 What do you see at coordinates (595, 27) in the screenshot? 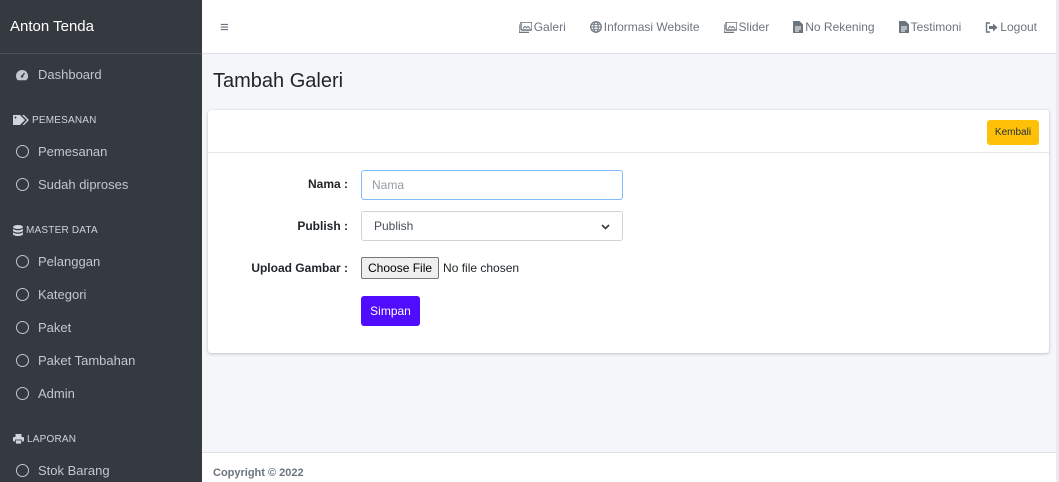
I see `globe-icon` at bounding box center [595, 27].